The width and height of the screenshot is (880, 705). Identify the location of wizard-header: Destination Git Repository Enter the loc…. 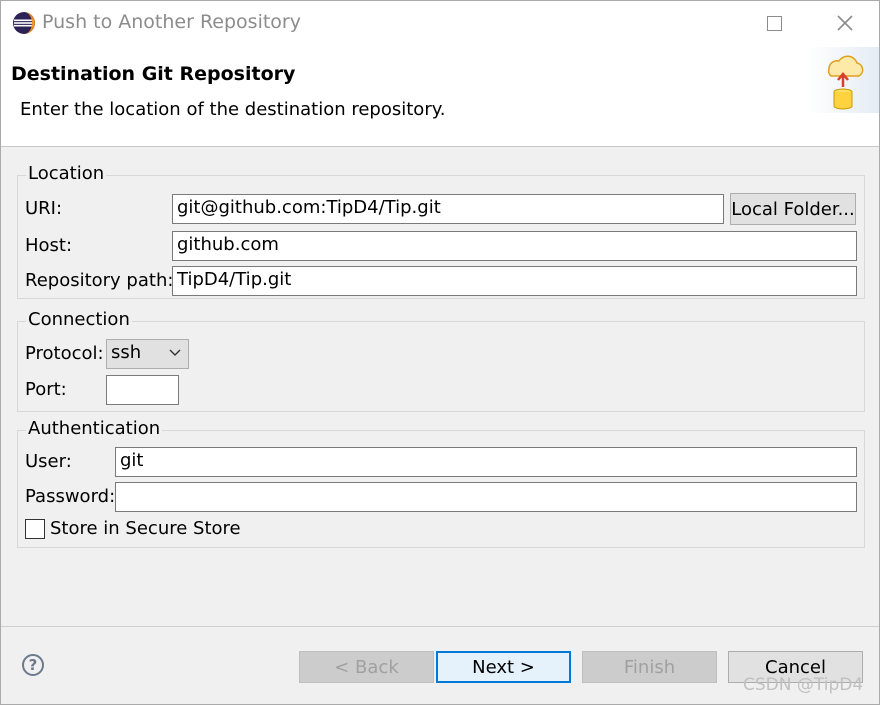
(440, 96).